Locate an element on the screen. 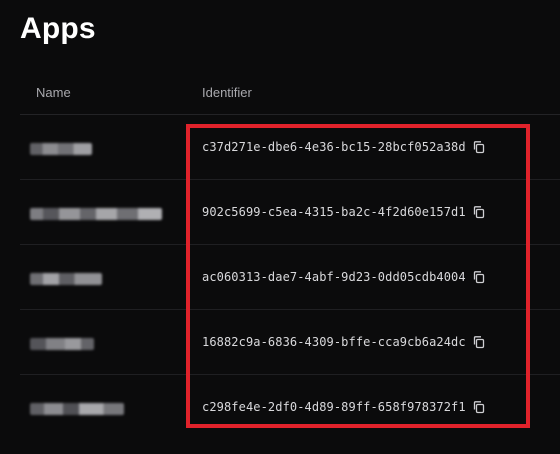  app-identifier: 16882c9a-6836-4309-bffe-cca9cb6a24dc is located at coordinates (334, 342).